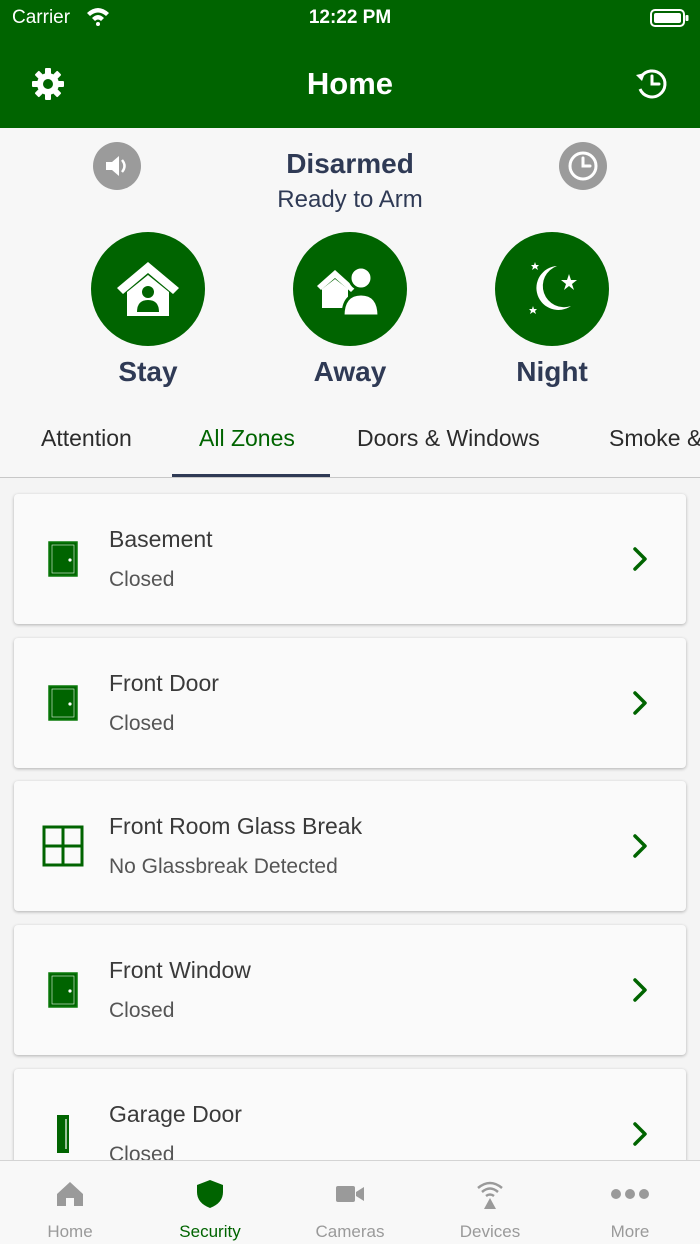 Image resolution: width=700 pixels, height=1244 pixels. I want to click on tabbar-home: Home, so click(70, 1202).